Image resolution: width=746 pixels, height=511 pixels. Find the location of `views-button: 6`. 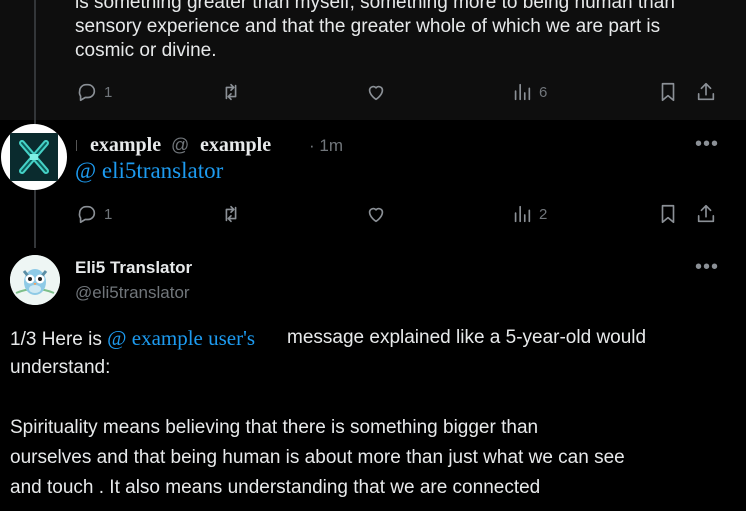

views-button: 6 is located at coordinates (529, 92).